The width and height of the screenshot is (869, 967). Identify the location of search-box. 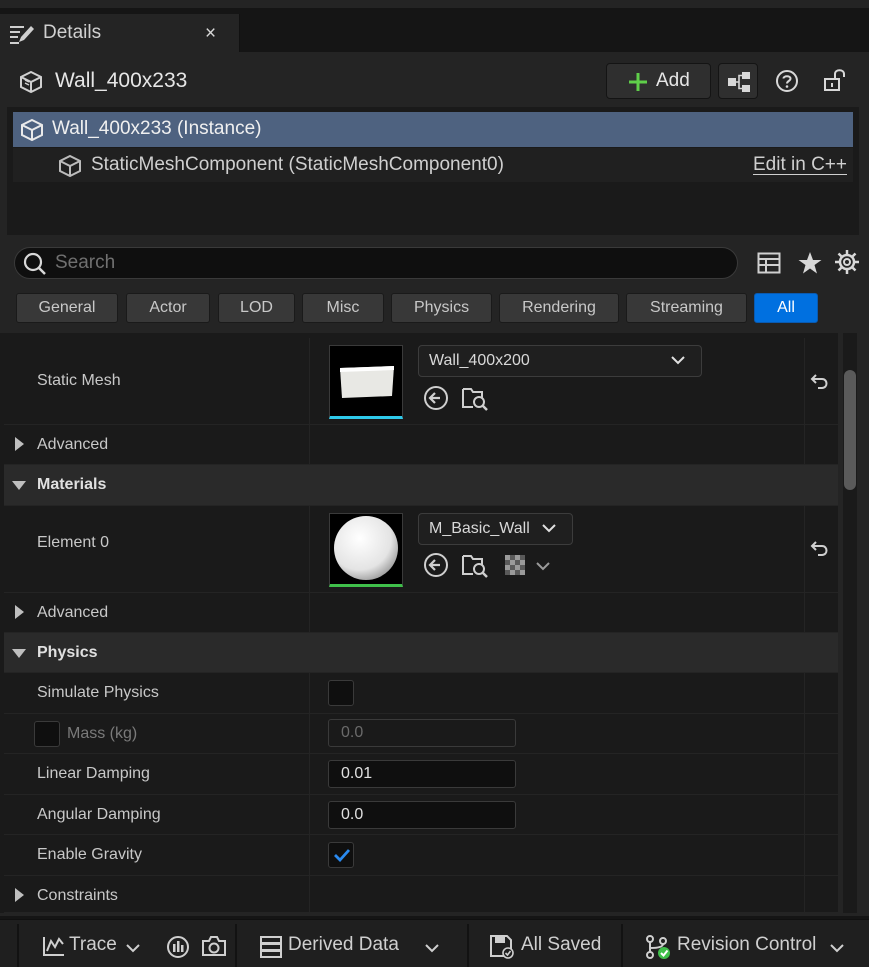
(376, 263).